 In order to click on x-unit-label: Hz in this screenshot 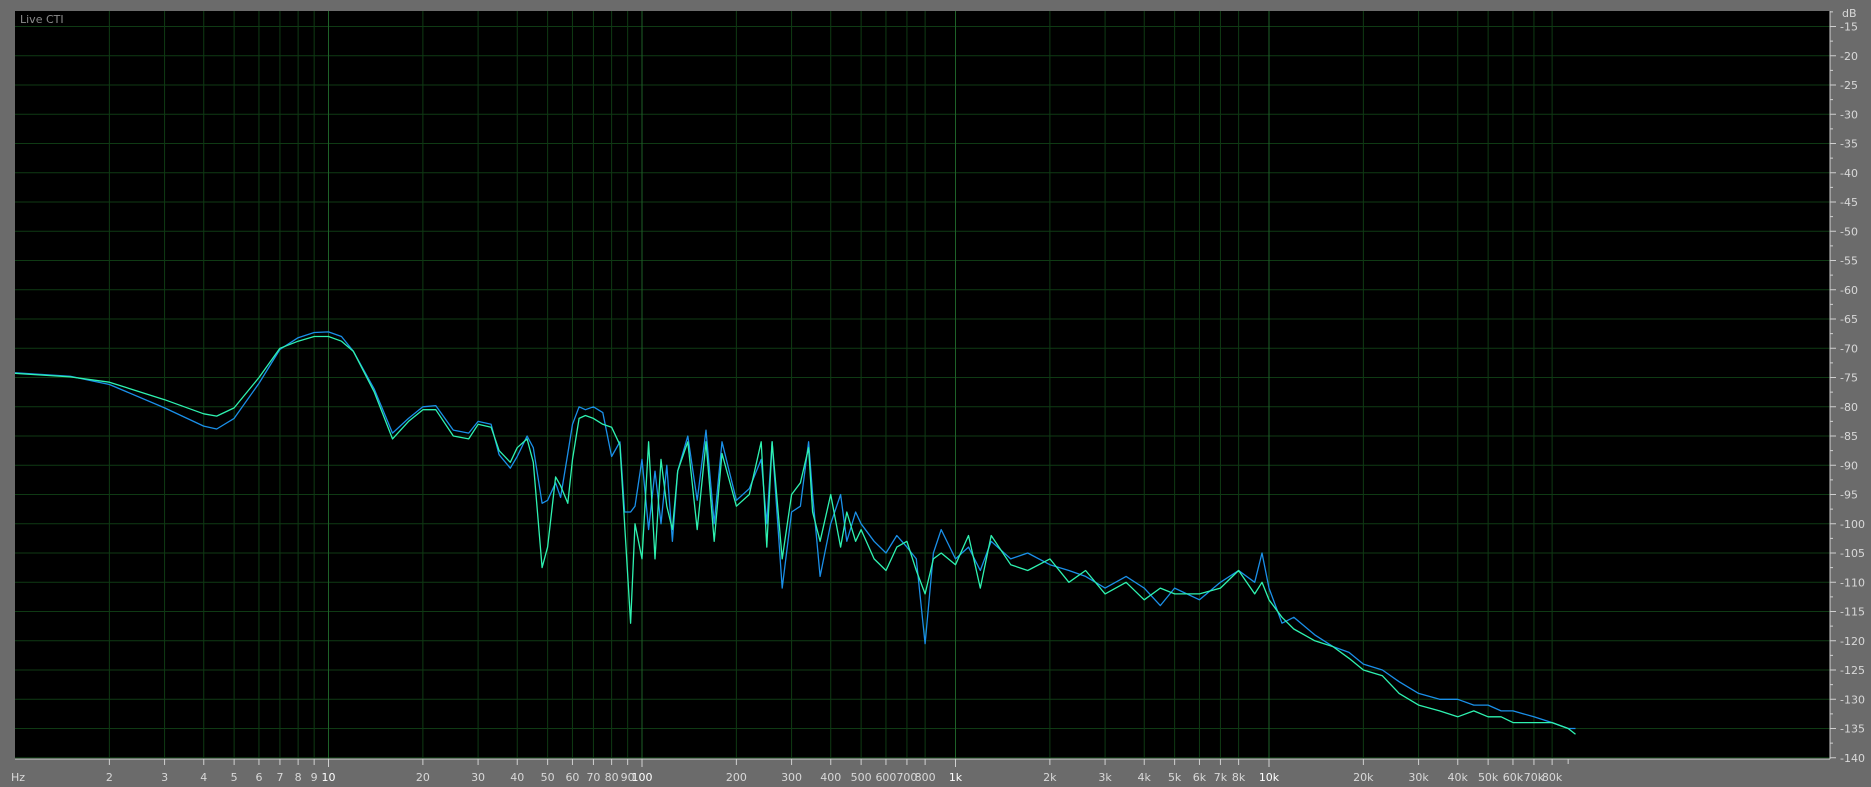, I will do `click(18, 777)`.